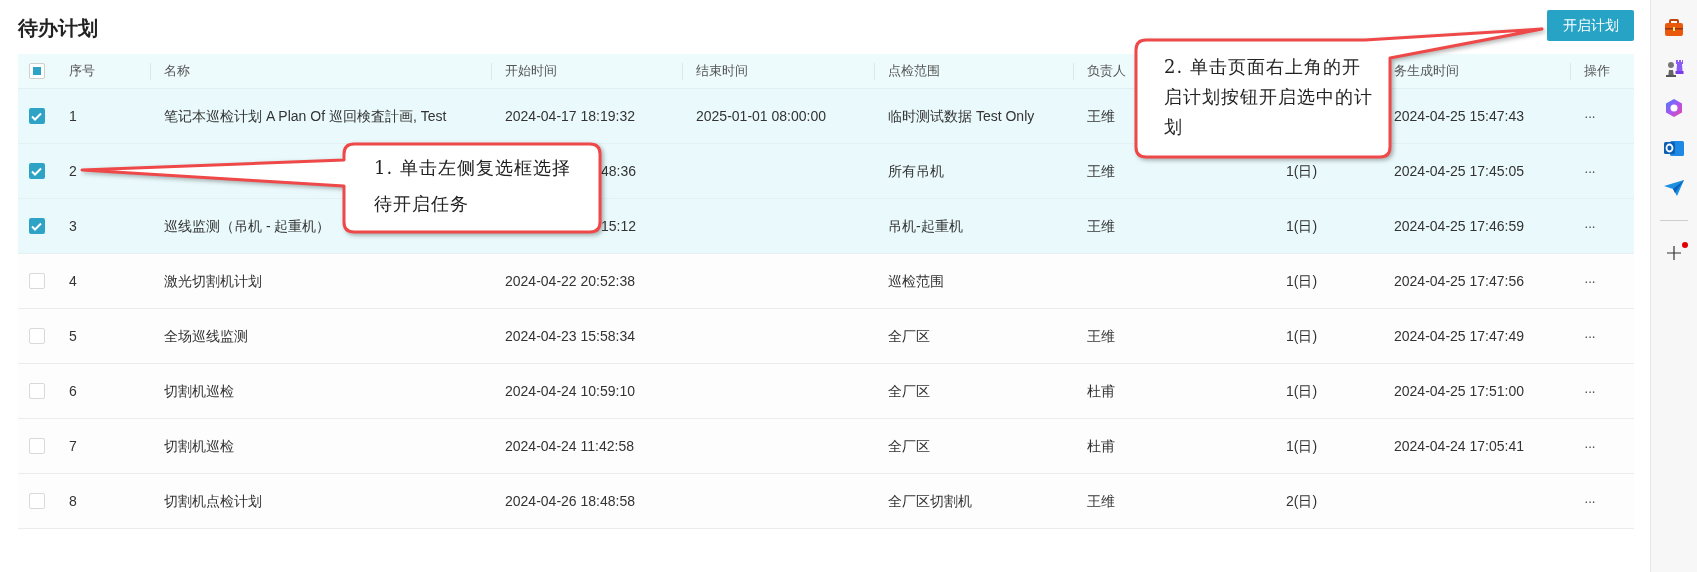 The height and width of the screenshot is (572, 1697). What do you see at coordinates (1674, 68) in the screenshot?
I see `chess-pieces-icon` at bounding box center [1674, 68].